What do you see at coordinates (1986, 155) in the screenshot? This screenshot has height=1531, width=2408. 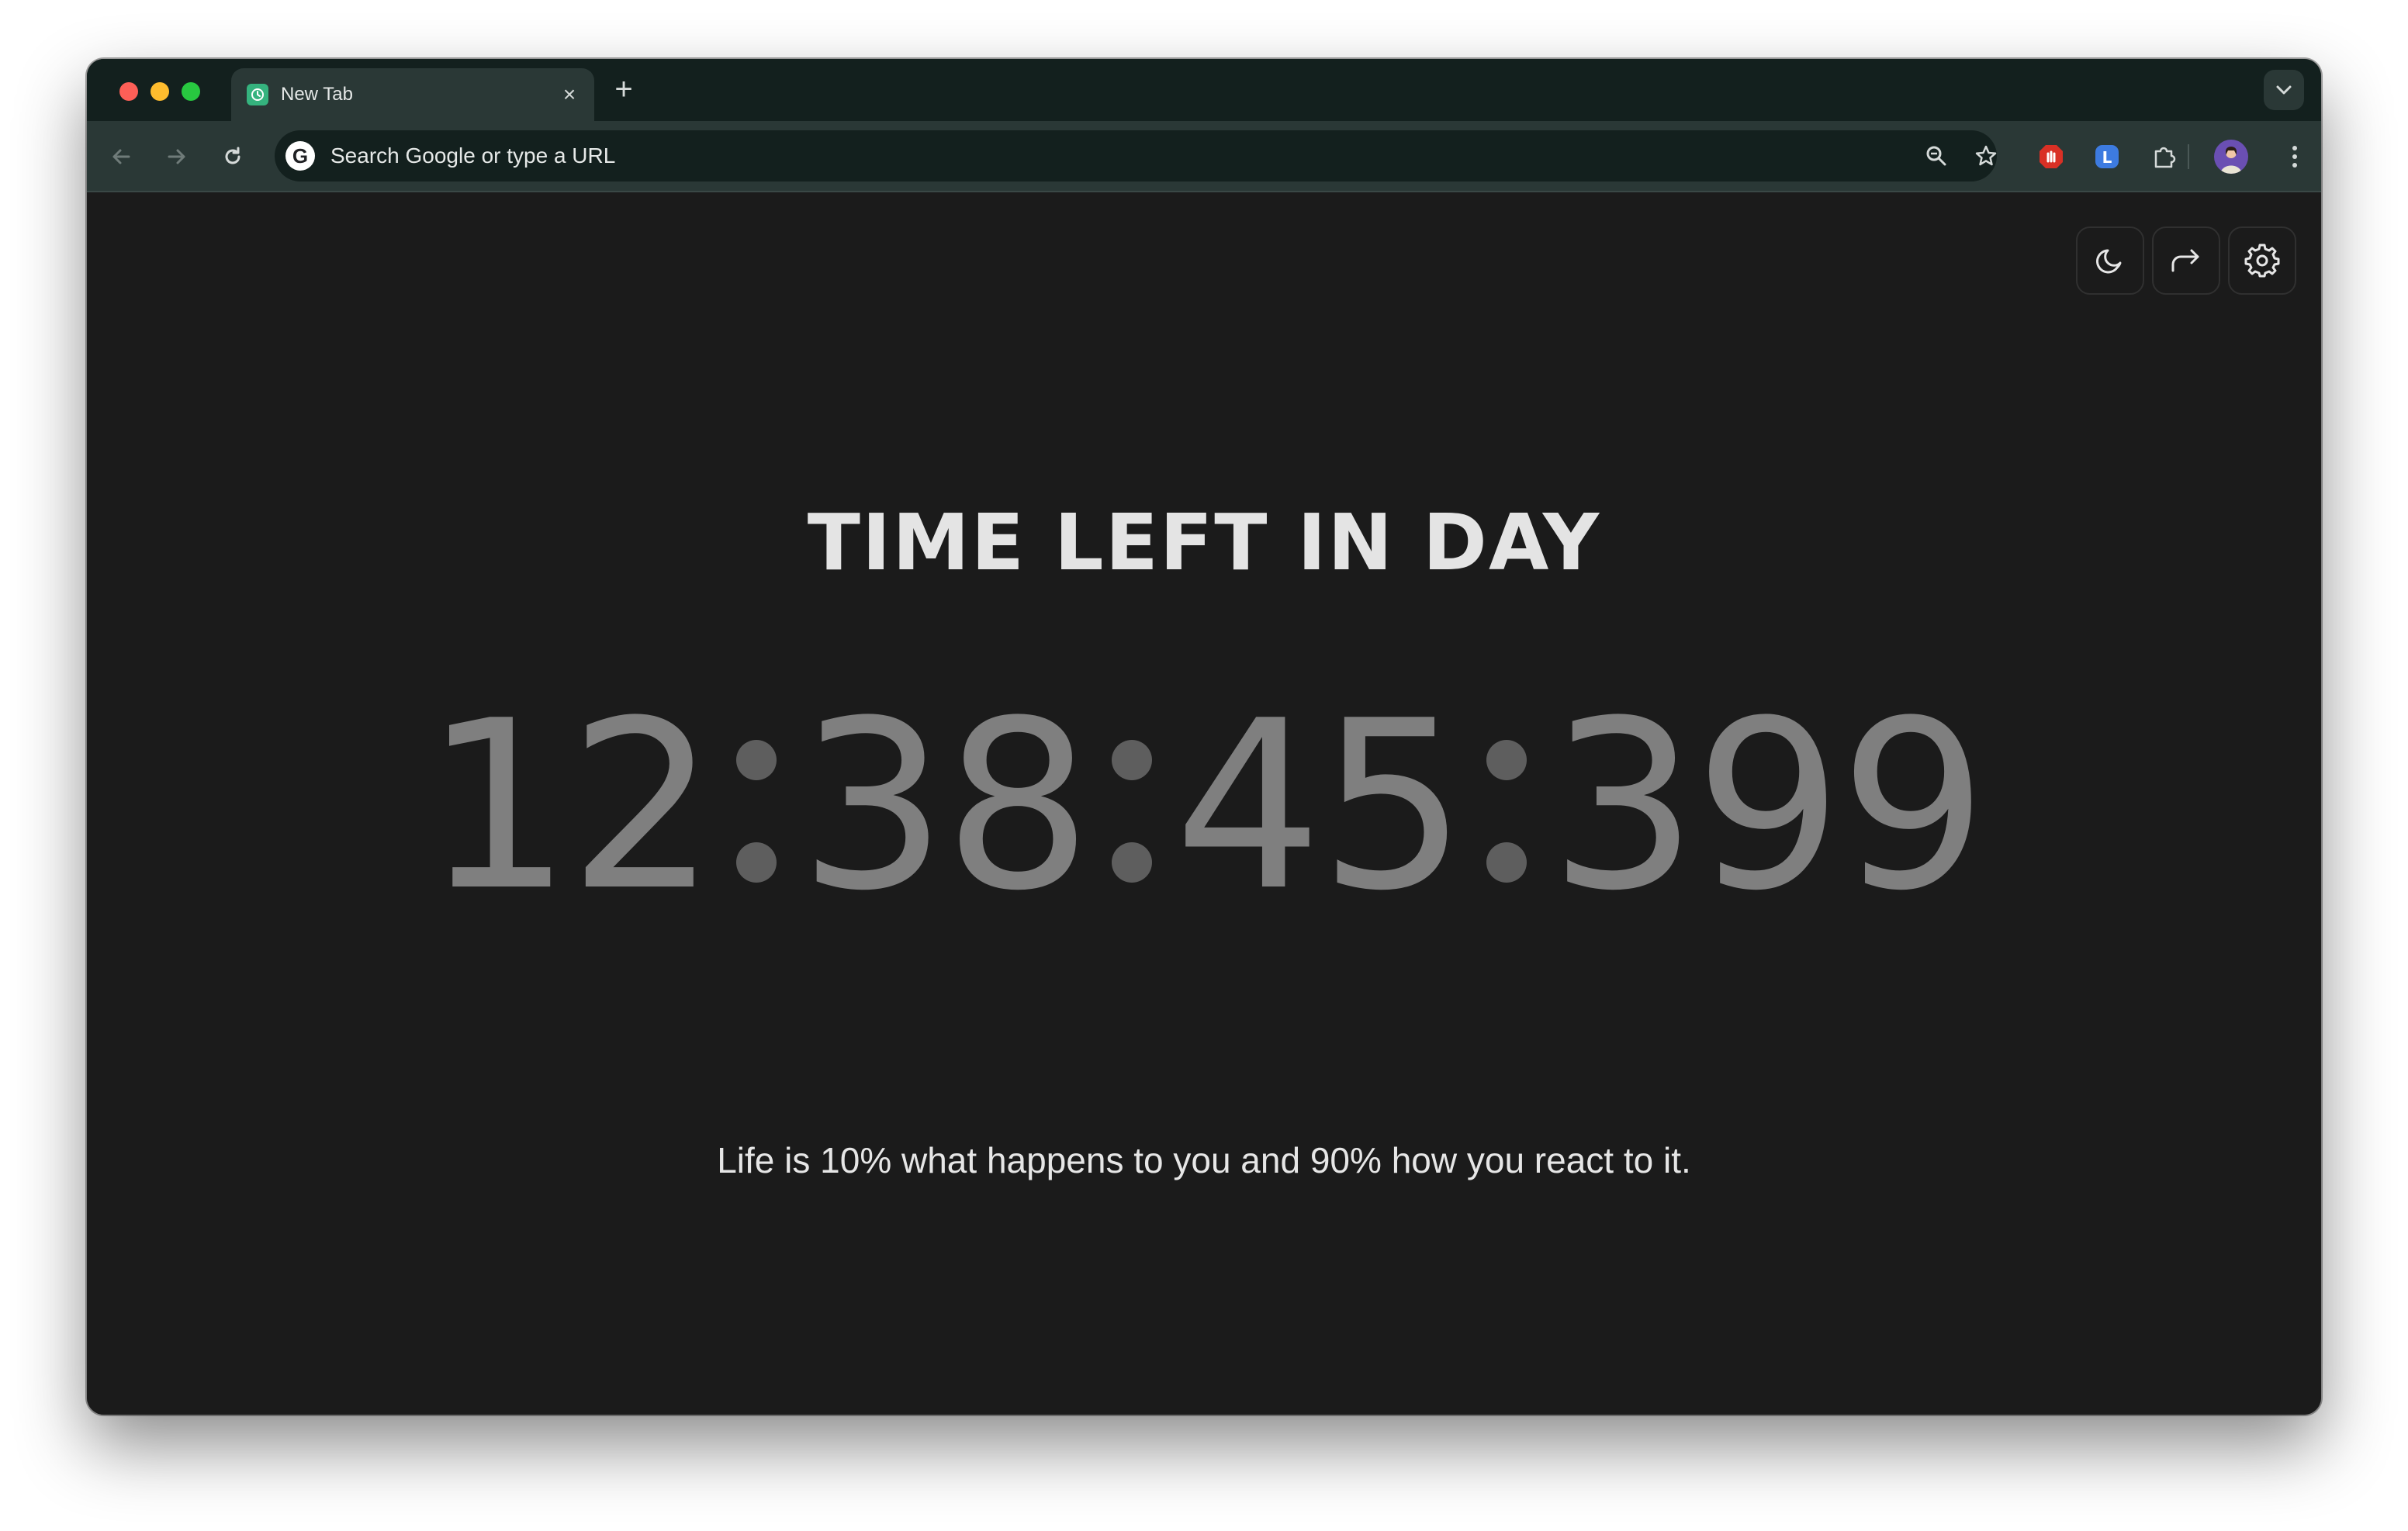 I see `bookmark-star-icon` at bounding box center [1986, 155].